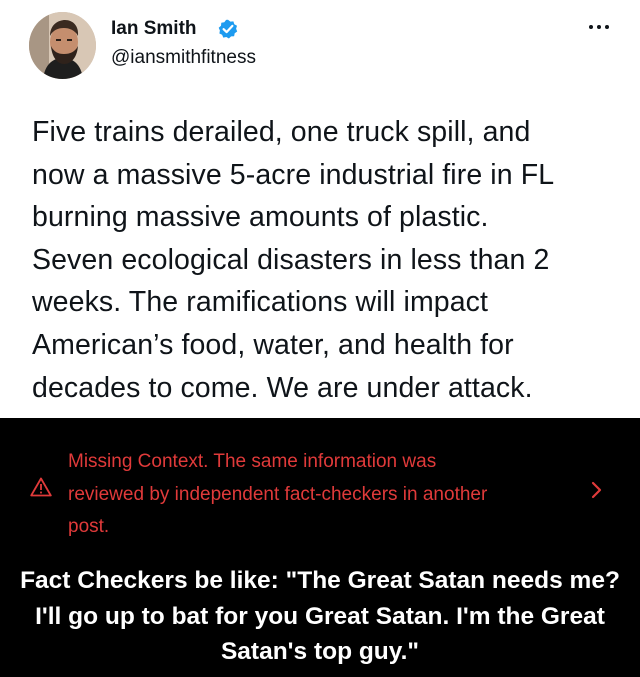 The width and height of the screenshot is (640, 677). What do you see at coordinates (273, 344) in the screenshot?
I see `tweet-text-line: American’s food, water, and health for` at bounding box center [273, 344].